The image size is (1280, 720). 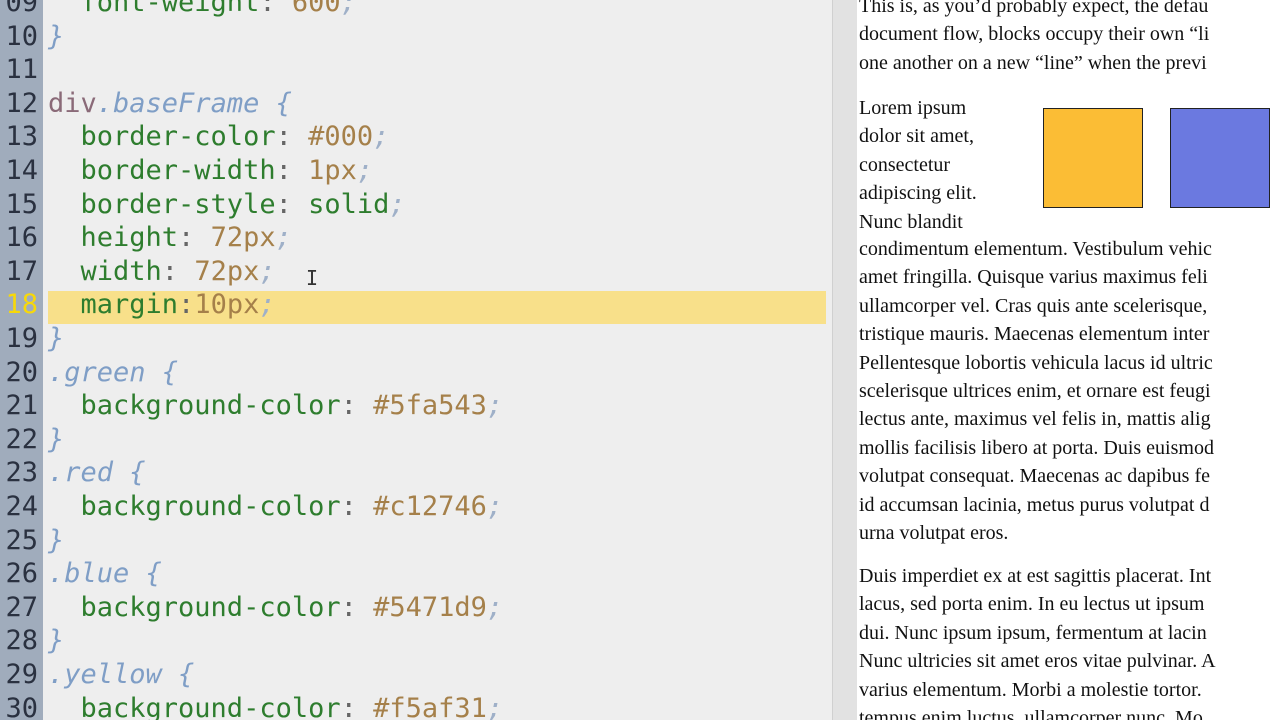 What do you see at coordinates (21, 706) in the screenshot?
I see `line-number: 30` at bounding box center [21, 706].